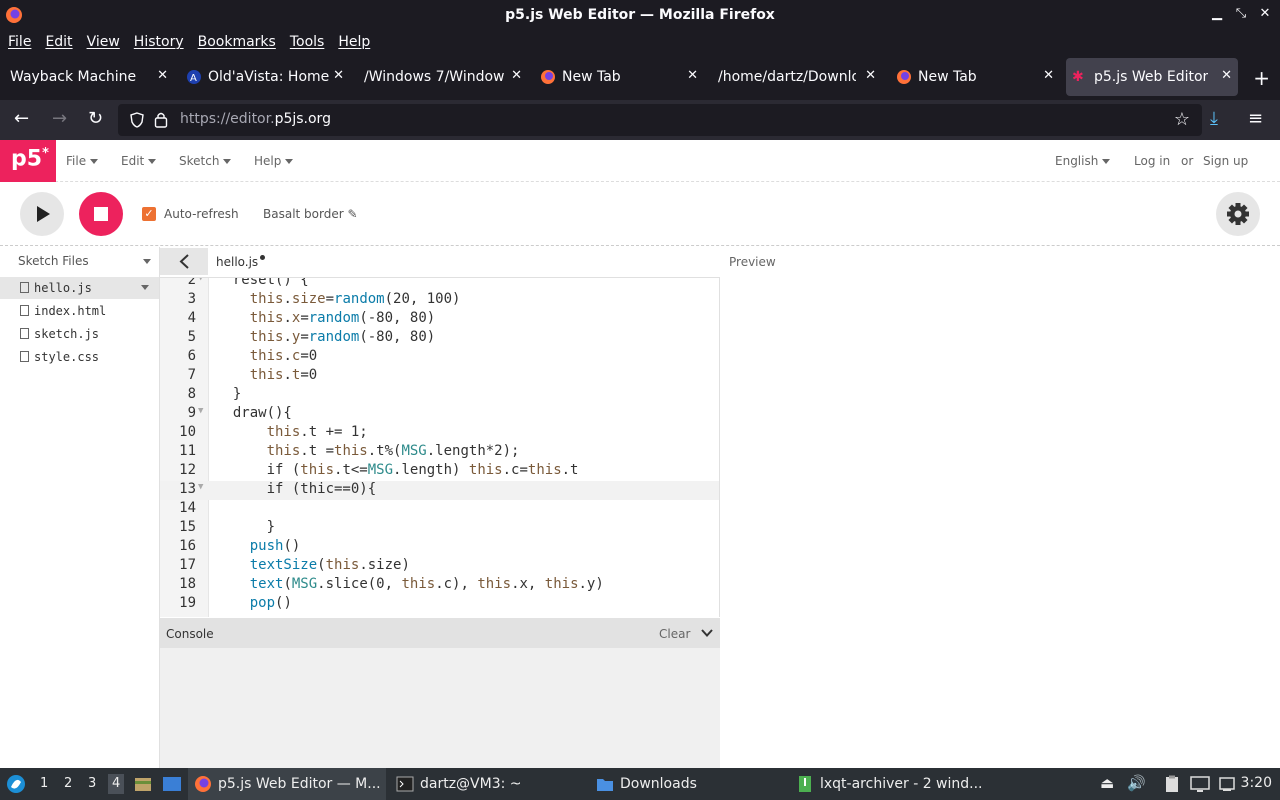 This screenshot has width=1280, height=800. What do you see at coordinates (354, 42) in the screenshot?
I see `menu-help: Help` at bounding box center [354, 42].